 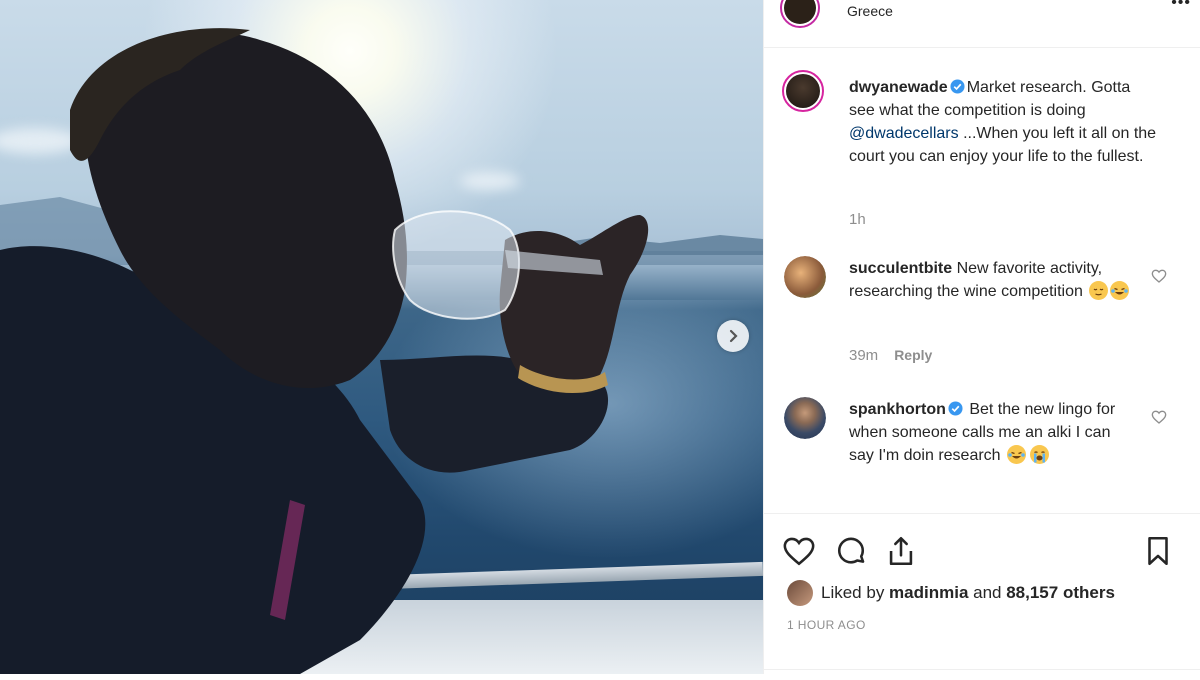 I want to click on add-comment-area, so click(x=982, y=674).